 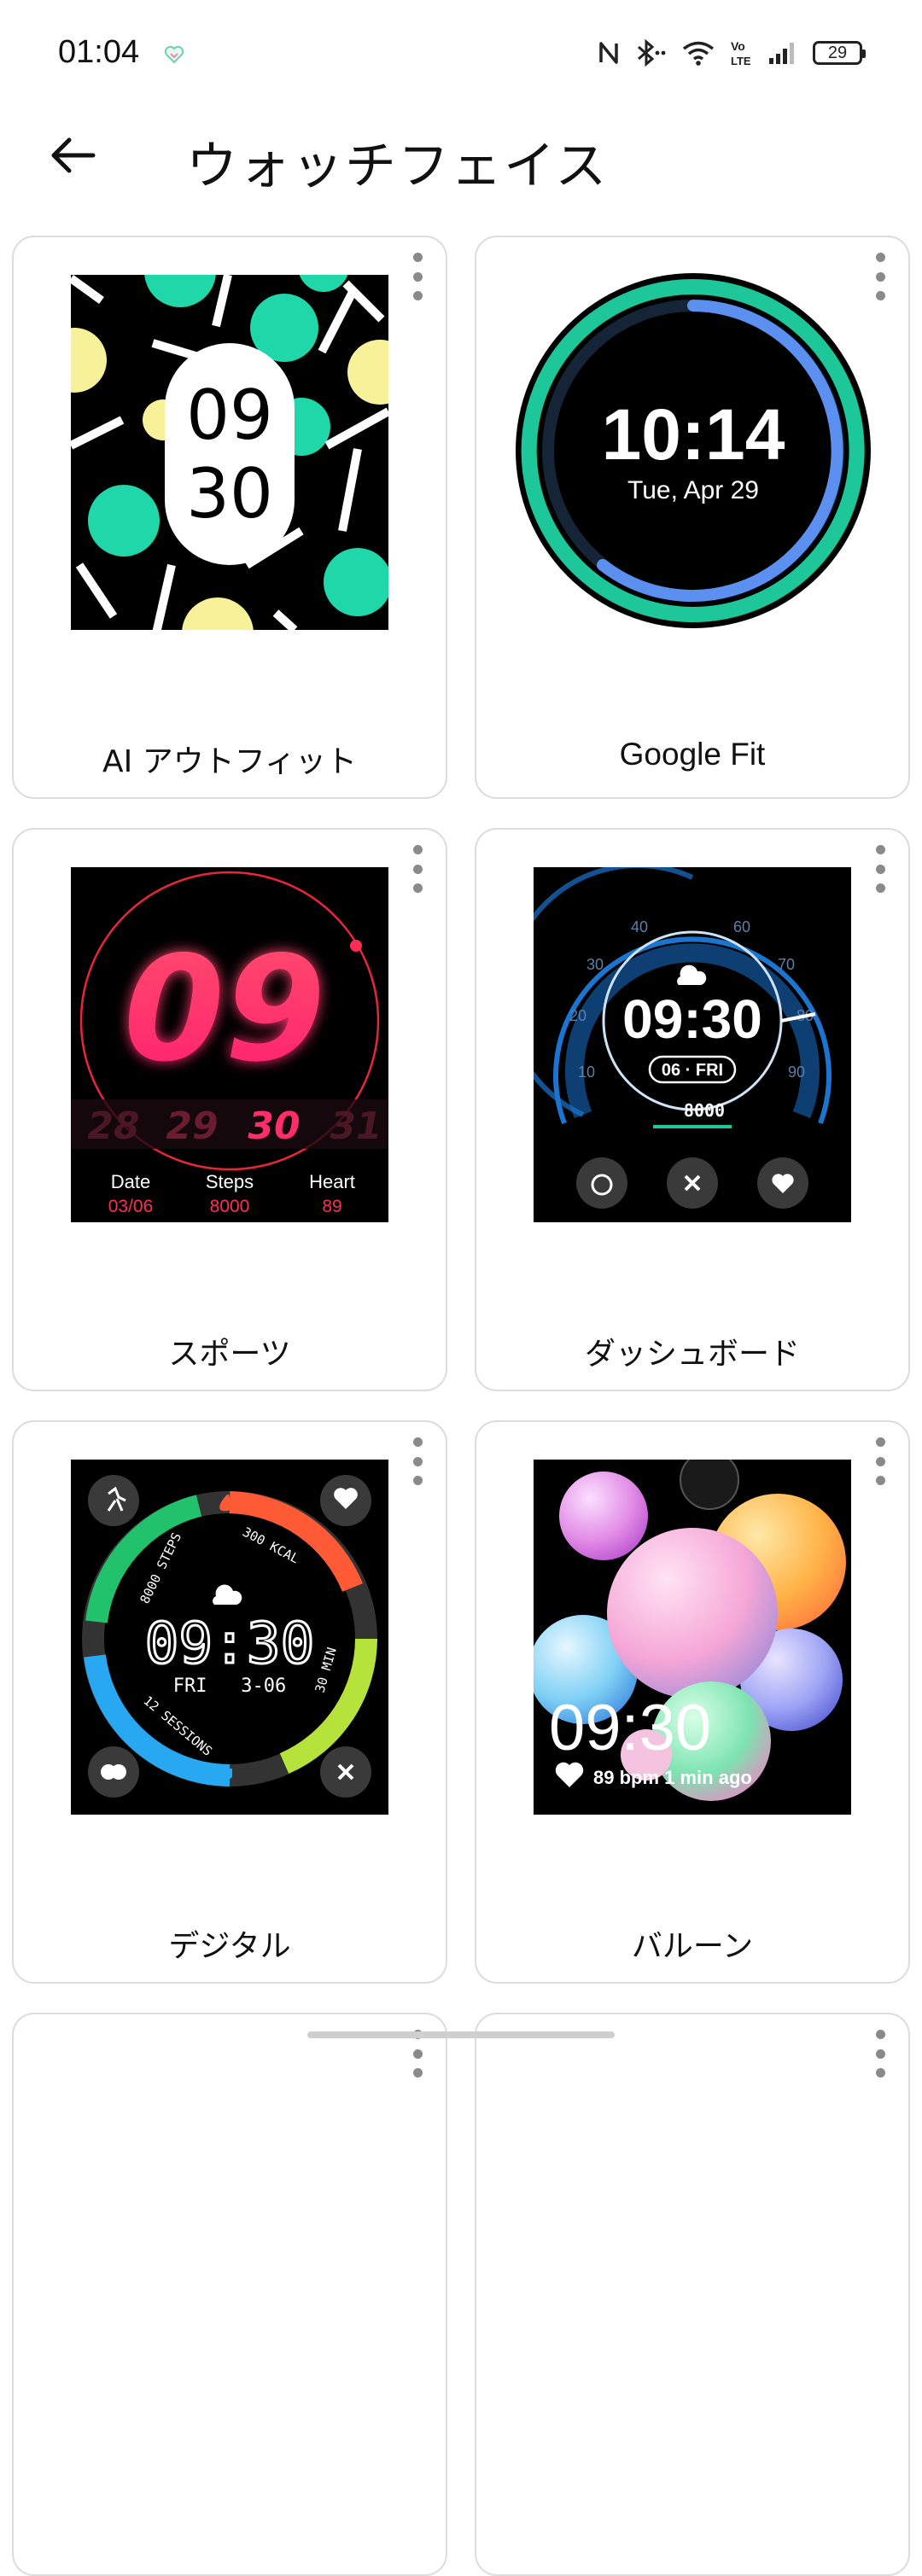 What do you see at coordinates (397, 166) in the screenshot?
I see `page-title: ウォッチフェイス` at bounding box center [397, 166].